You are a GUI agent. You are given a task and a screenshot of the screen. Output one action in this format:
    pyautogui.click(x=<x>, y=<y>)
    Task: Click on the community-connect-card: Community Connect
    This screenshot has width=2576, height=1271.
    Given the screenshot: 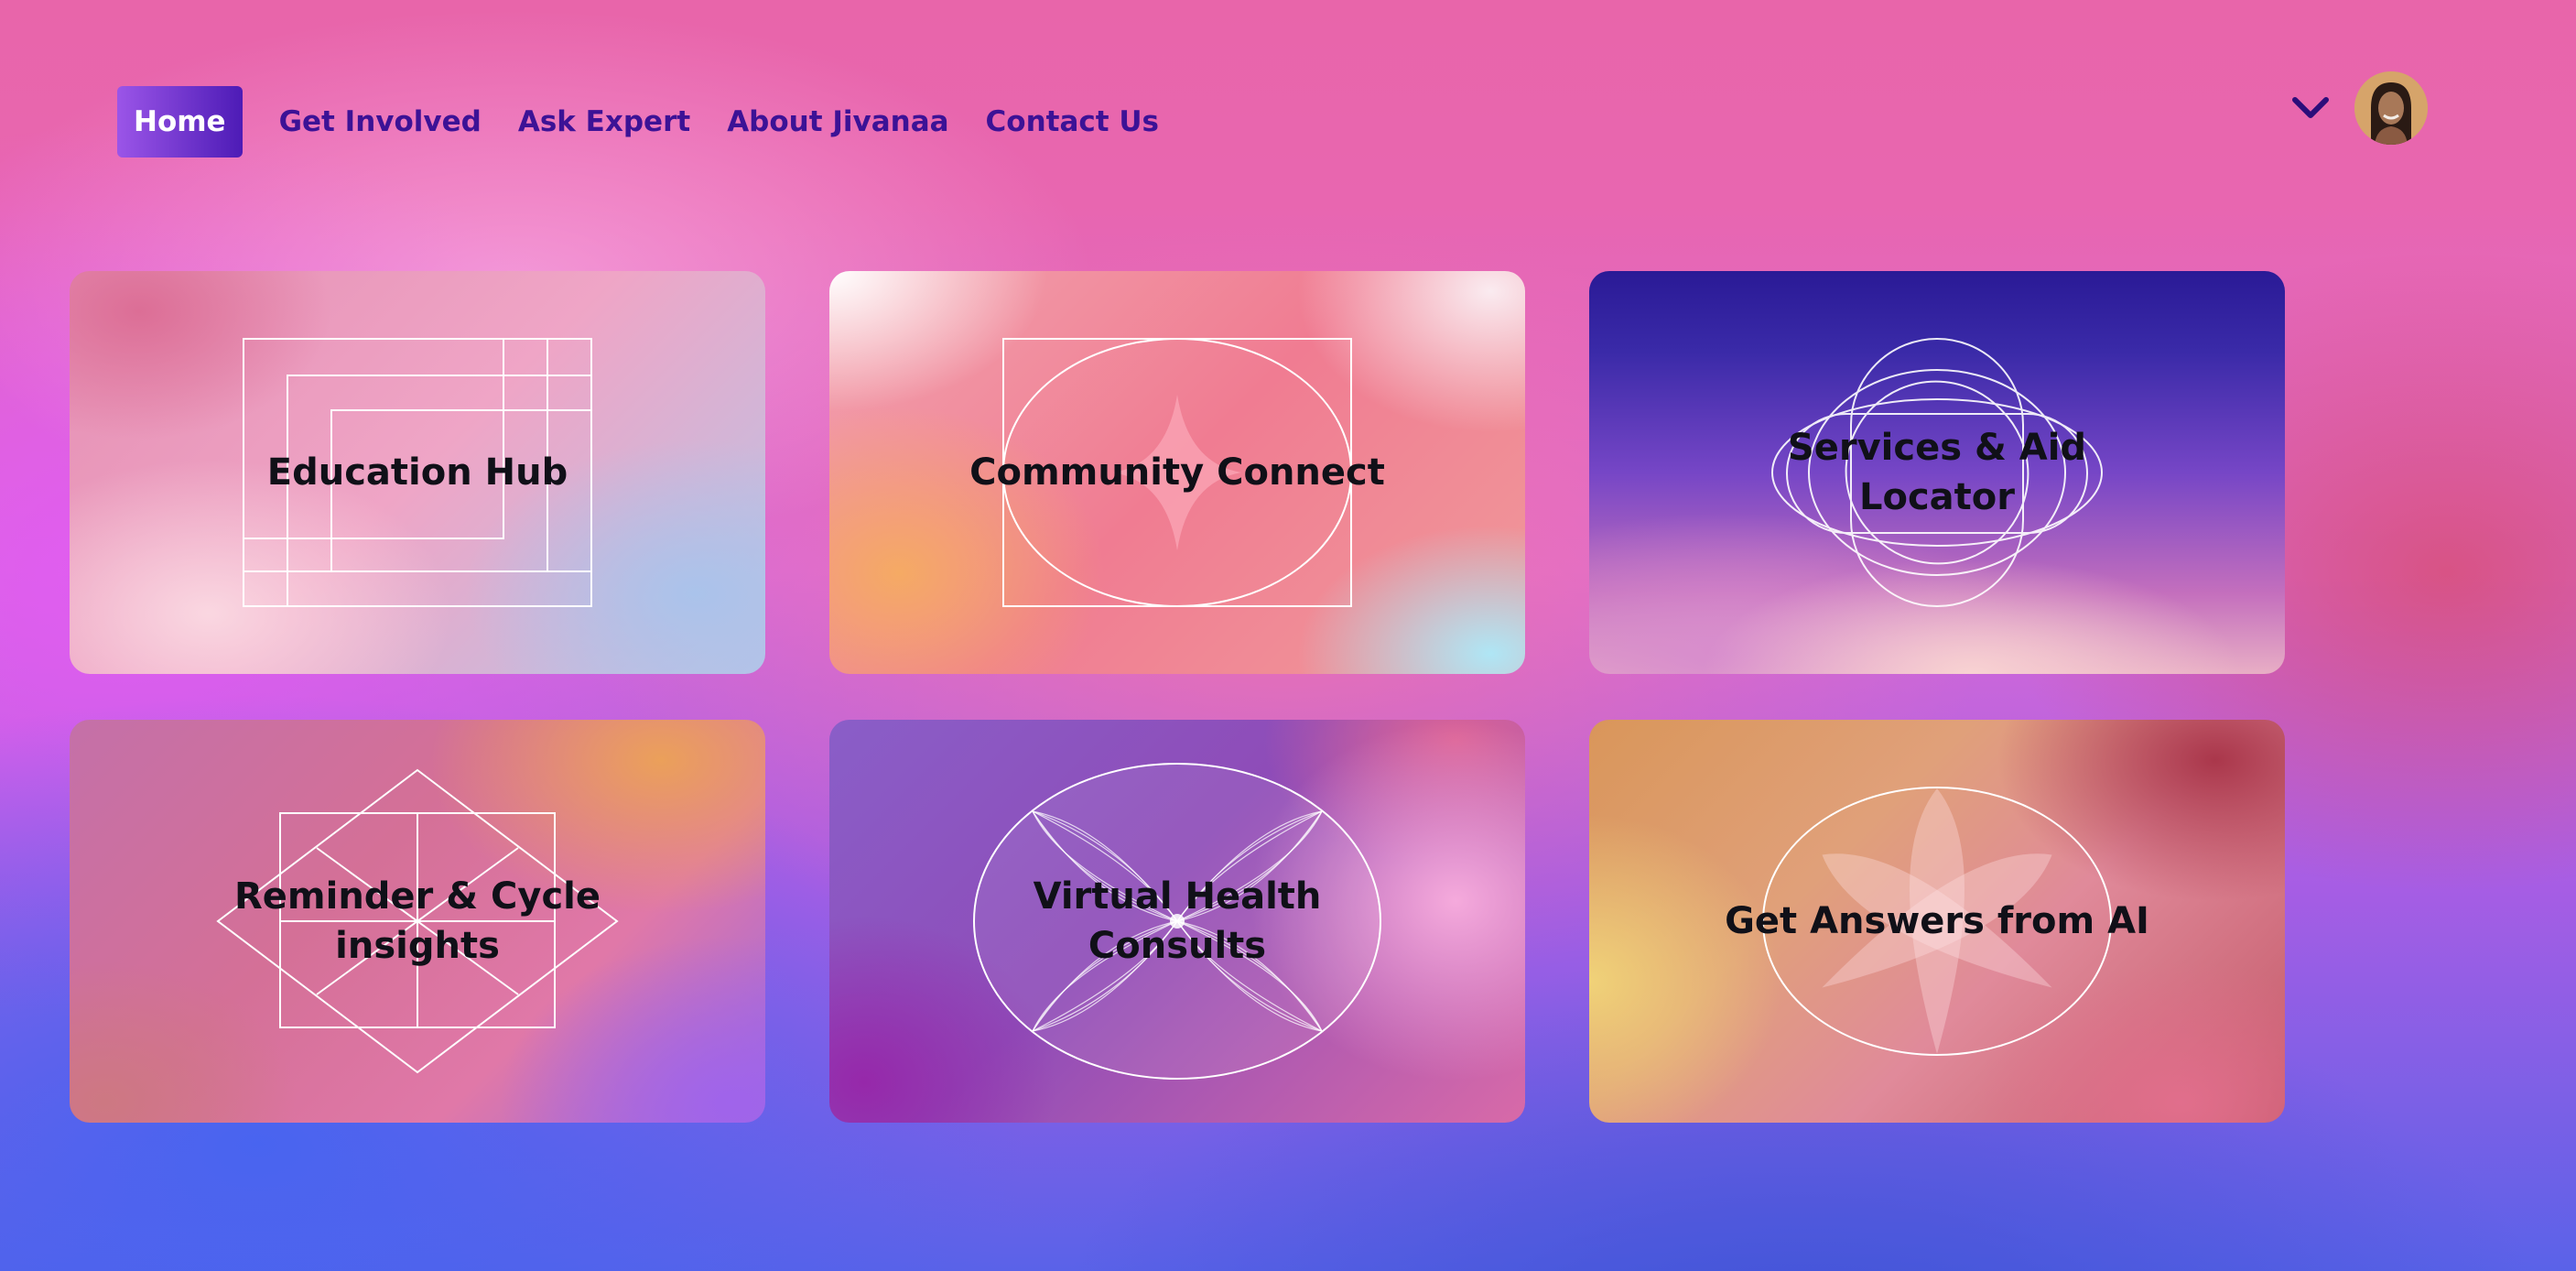 What is the action you would take?
    pyautogui.click(x=1177, y=472)
    